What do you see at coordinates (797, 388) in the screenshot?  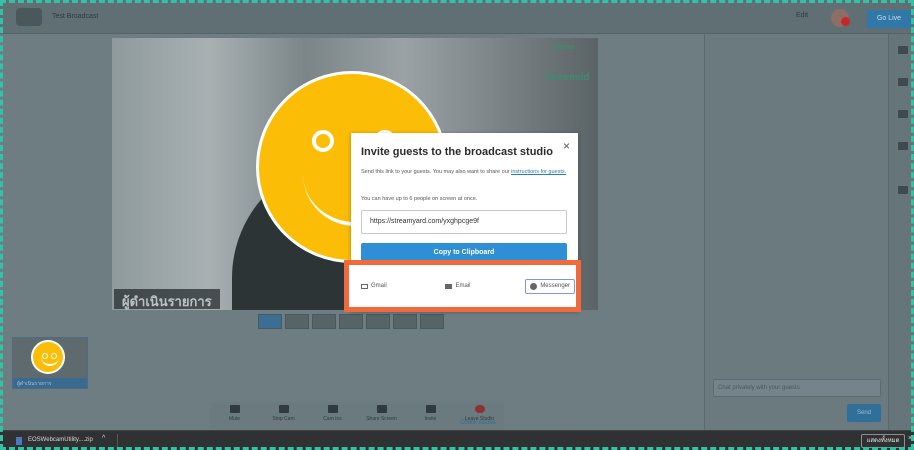 I see `chat-input: Chat privately with your guests` at bounding box center [797, 388].